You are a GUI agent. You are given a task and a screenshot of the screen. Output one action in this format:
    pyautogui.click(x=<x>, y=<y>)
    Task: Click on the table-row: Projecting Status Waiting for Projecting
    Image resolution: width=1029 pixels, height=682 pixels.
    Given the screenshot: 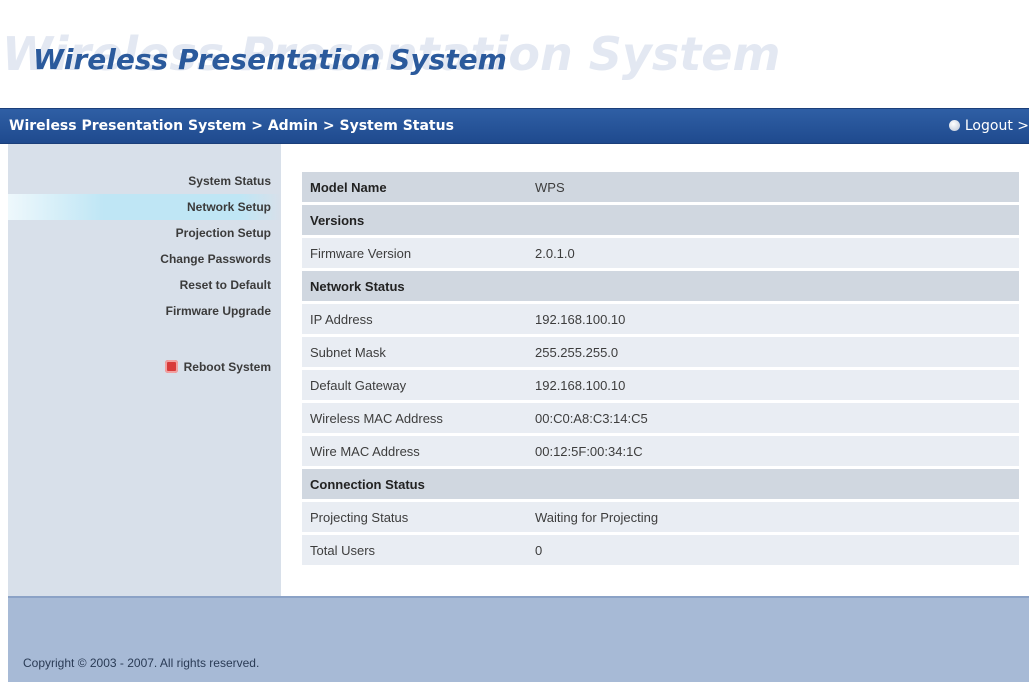 What is the action you would take?
    pyautogui.click(x=660, y=517)
    